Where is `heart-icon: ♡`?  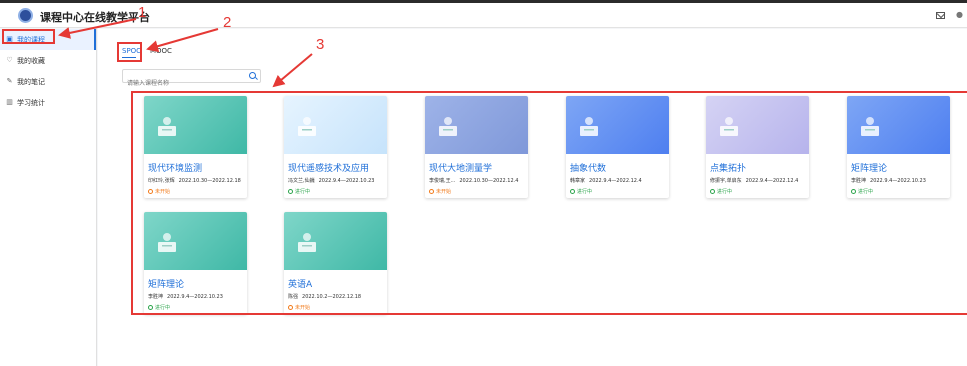 heart-icon: ♡ is located at coordinates (9, 60).